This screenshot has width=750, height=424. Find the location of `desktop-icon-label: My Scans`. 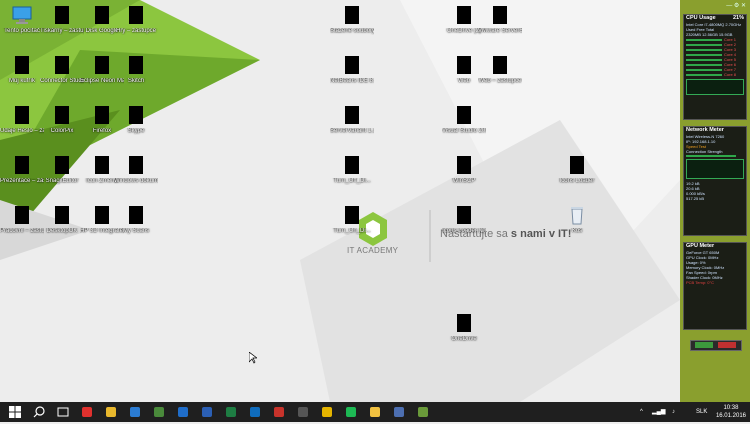

desktop-icon-label: My Scans is located at coordinates (136, 231).